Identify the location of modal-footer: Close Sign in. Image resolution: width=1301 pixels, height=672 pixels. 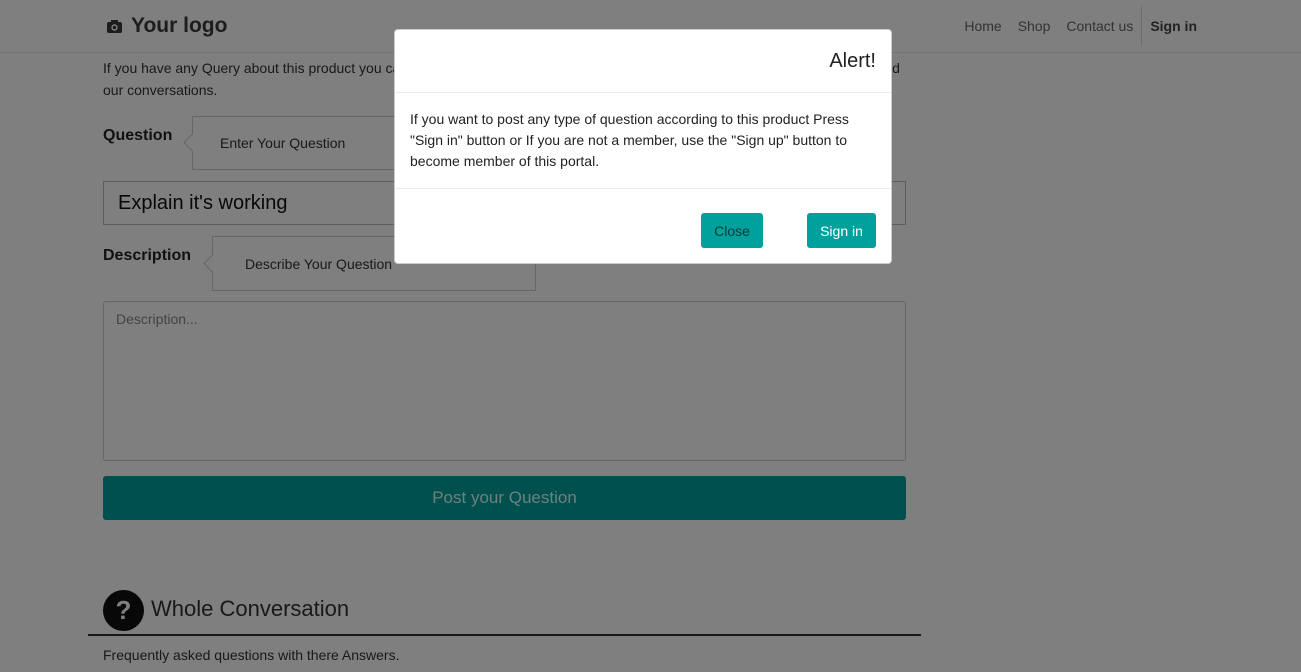
(643, 226).